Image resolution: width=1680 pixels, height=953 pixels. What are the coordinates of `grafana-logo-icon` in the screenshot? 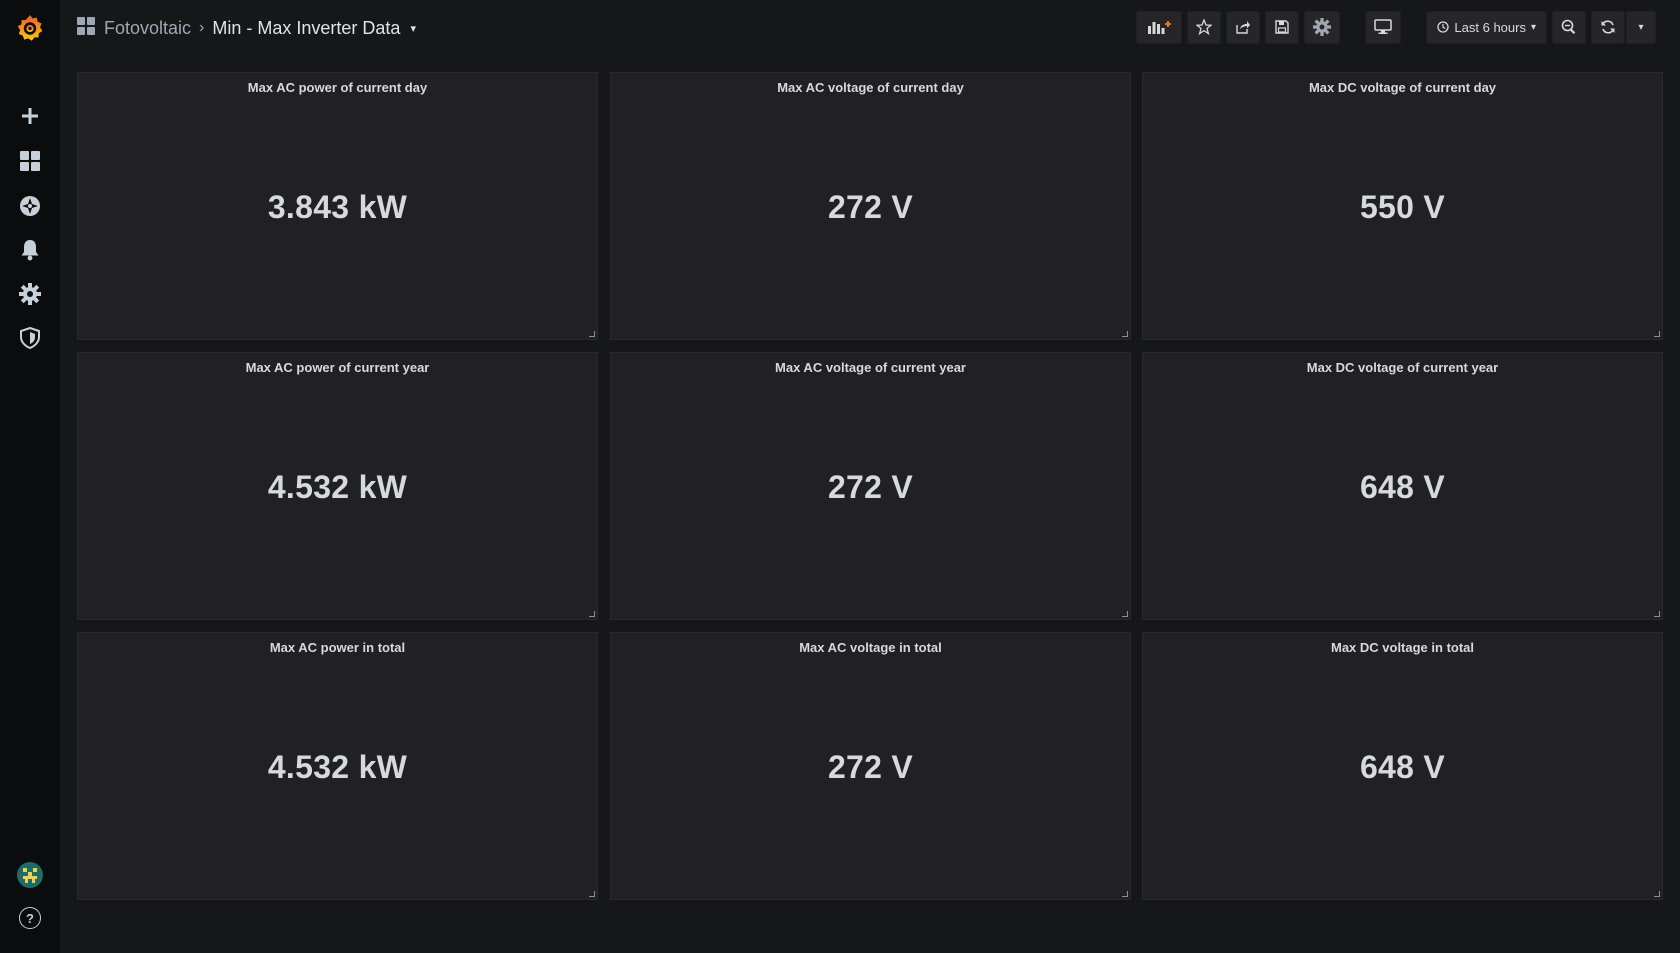 It's located at (30, 28).